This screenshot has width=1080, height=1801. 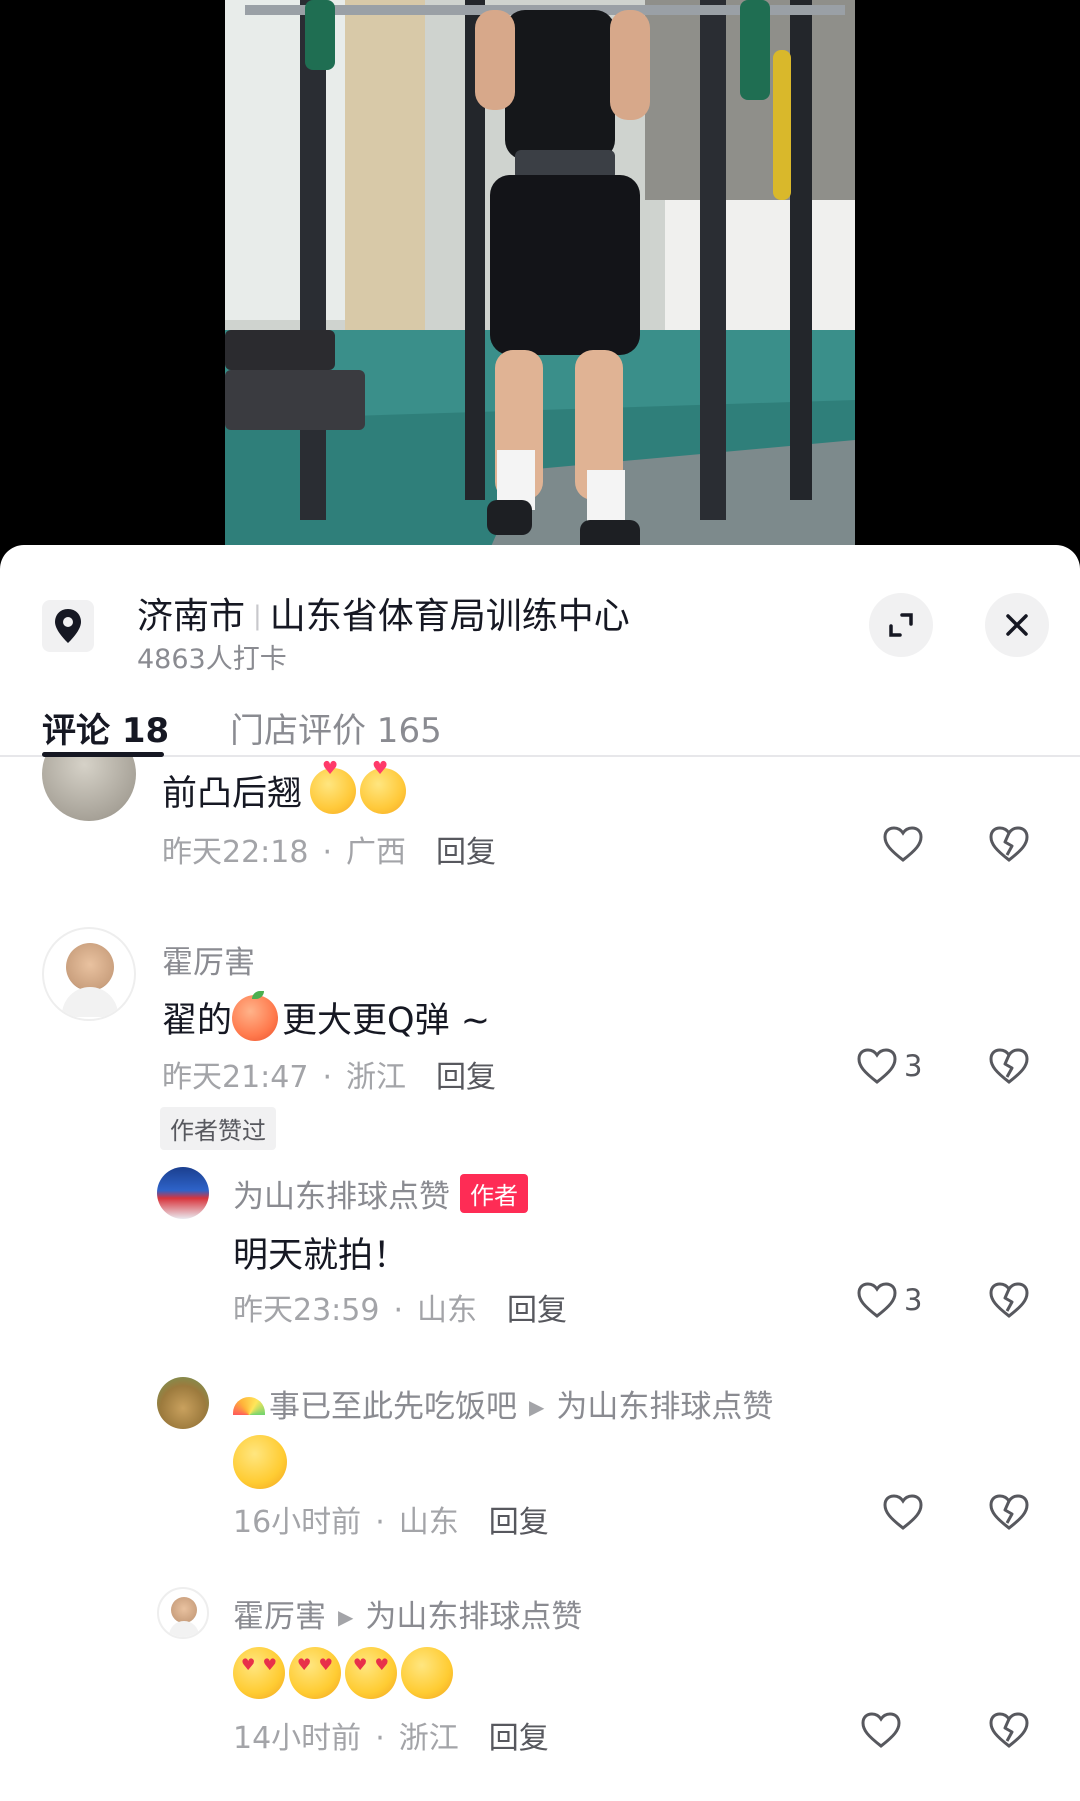 I want to click on author-liked-badge: 作者赞过, so click(x=218, y=1128).